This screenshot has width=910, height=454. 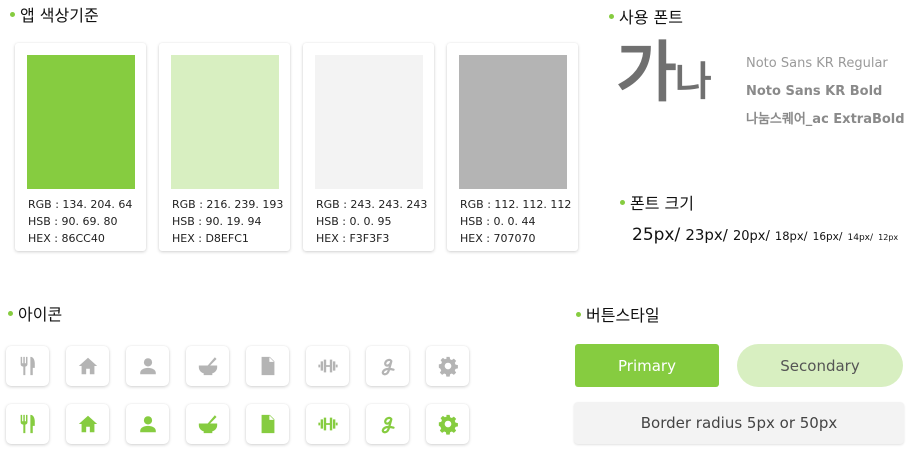 What do you see at coordinates (860, 238) in the screenshot?
I see `font-size-14: 14px/` at bounding box center [860, 238].